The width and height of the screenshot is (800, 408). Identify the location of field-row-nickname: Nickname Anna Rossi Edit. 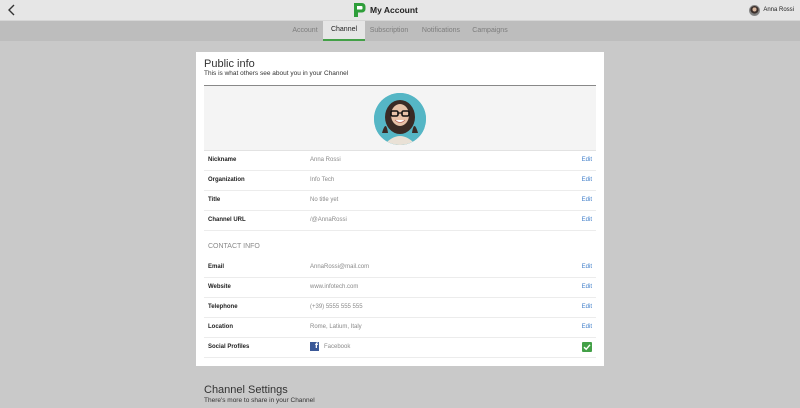
(400, 160).